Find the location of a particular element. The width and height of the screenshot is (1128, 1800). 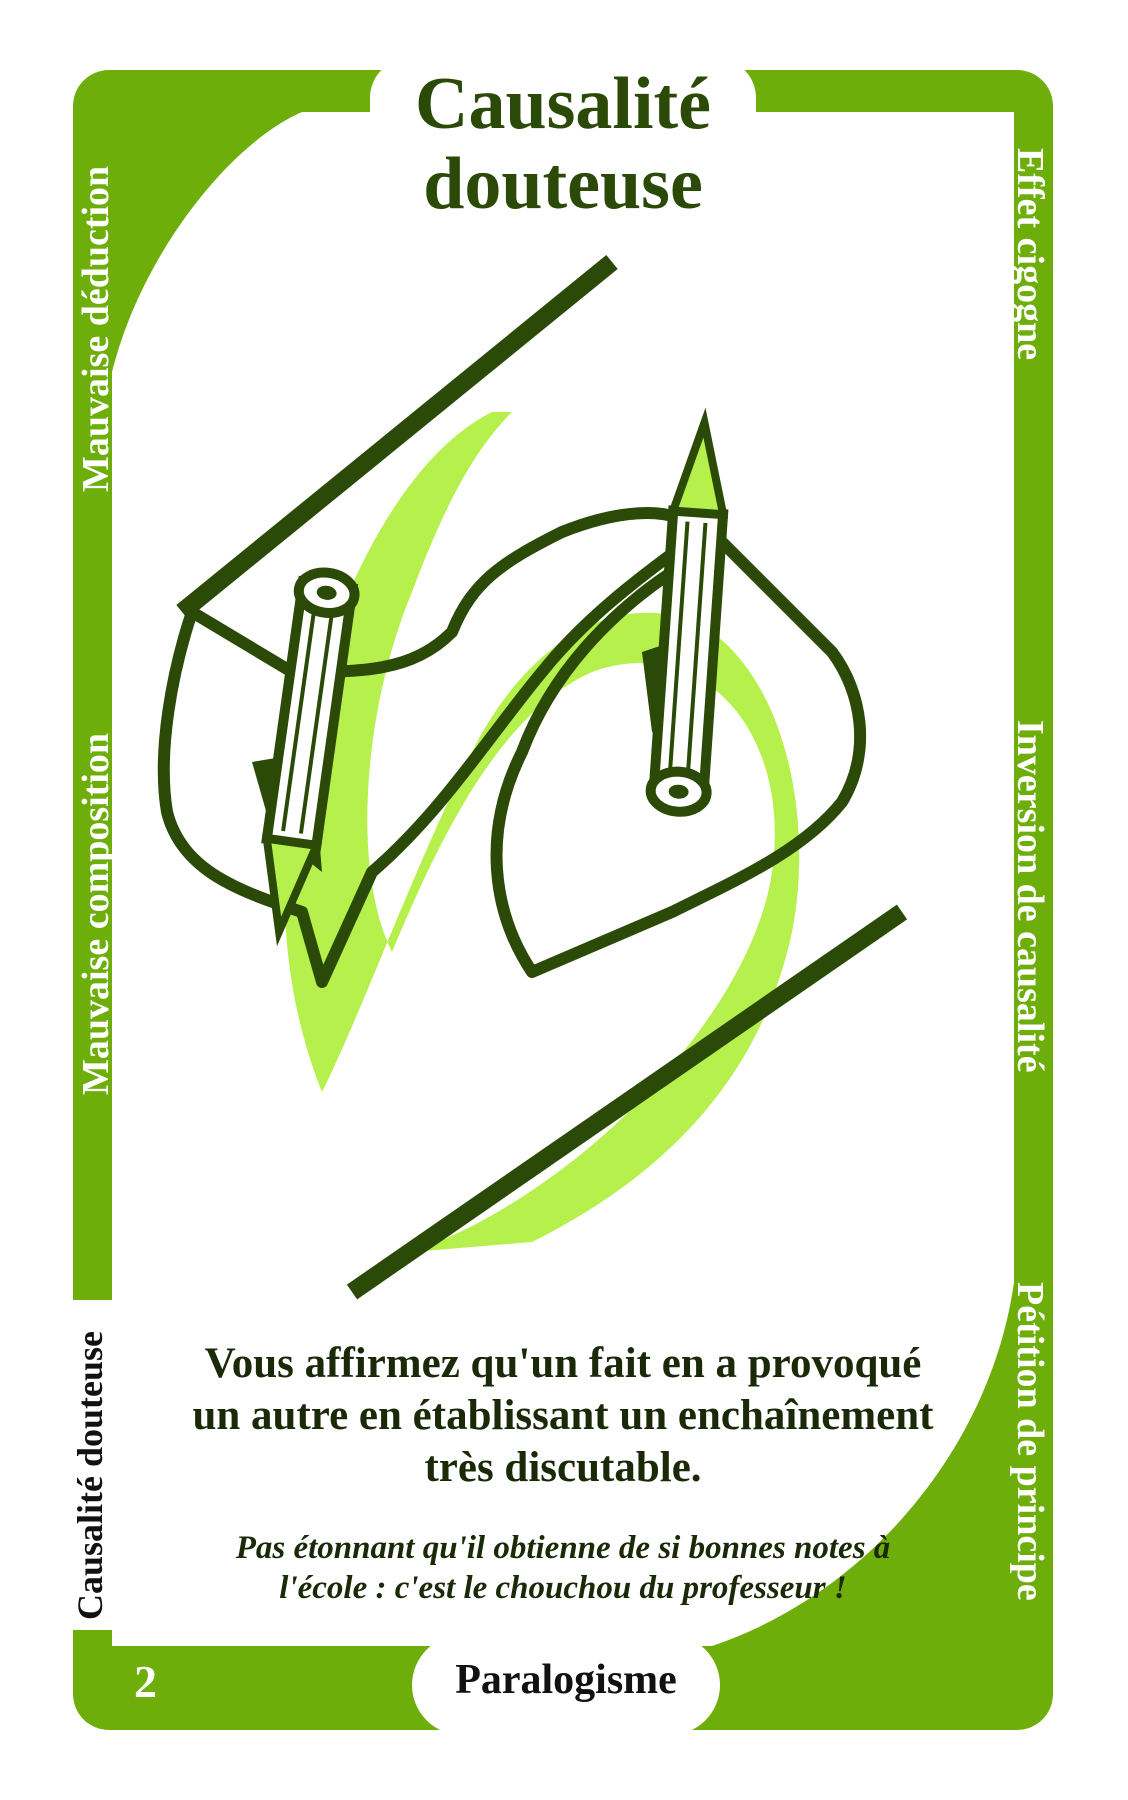

corner-accent-top-left is located at coordinates (207, 242).